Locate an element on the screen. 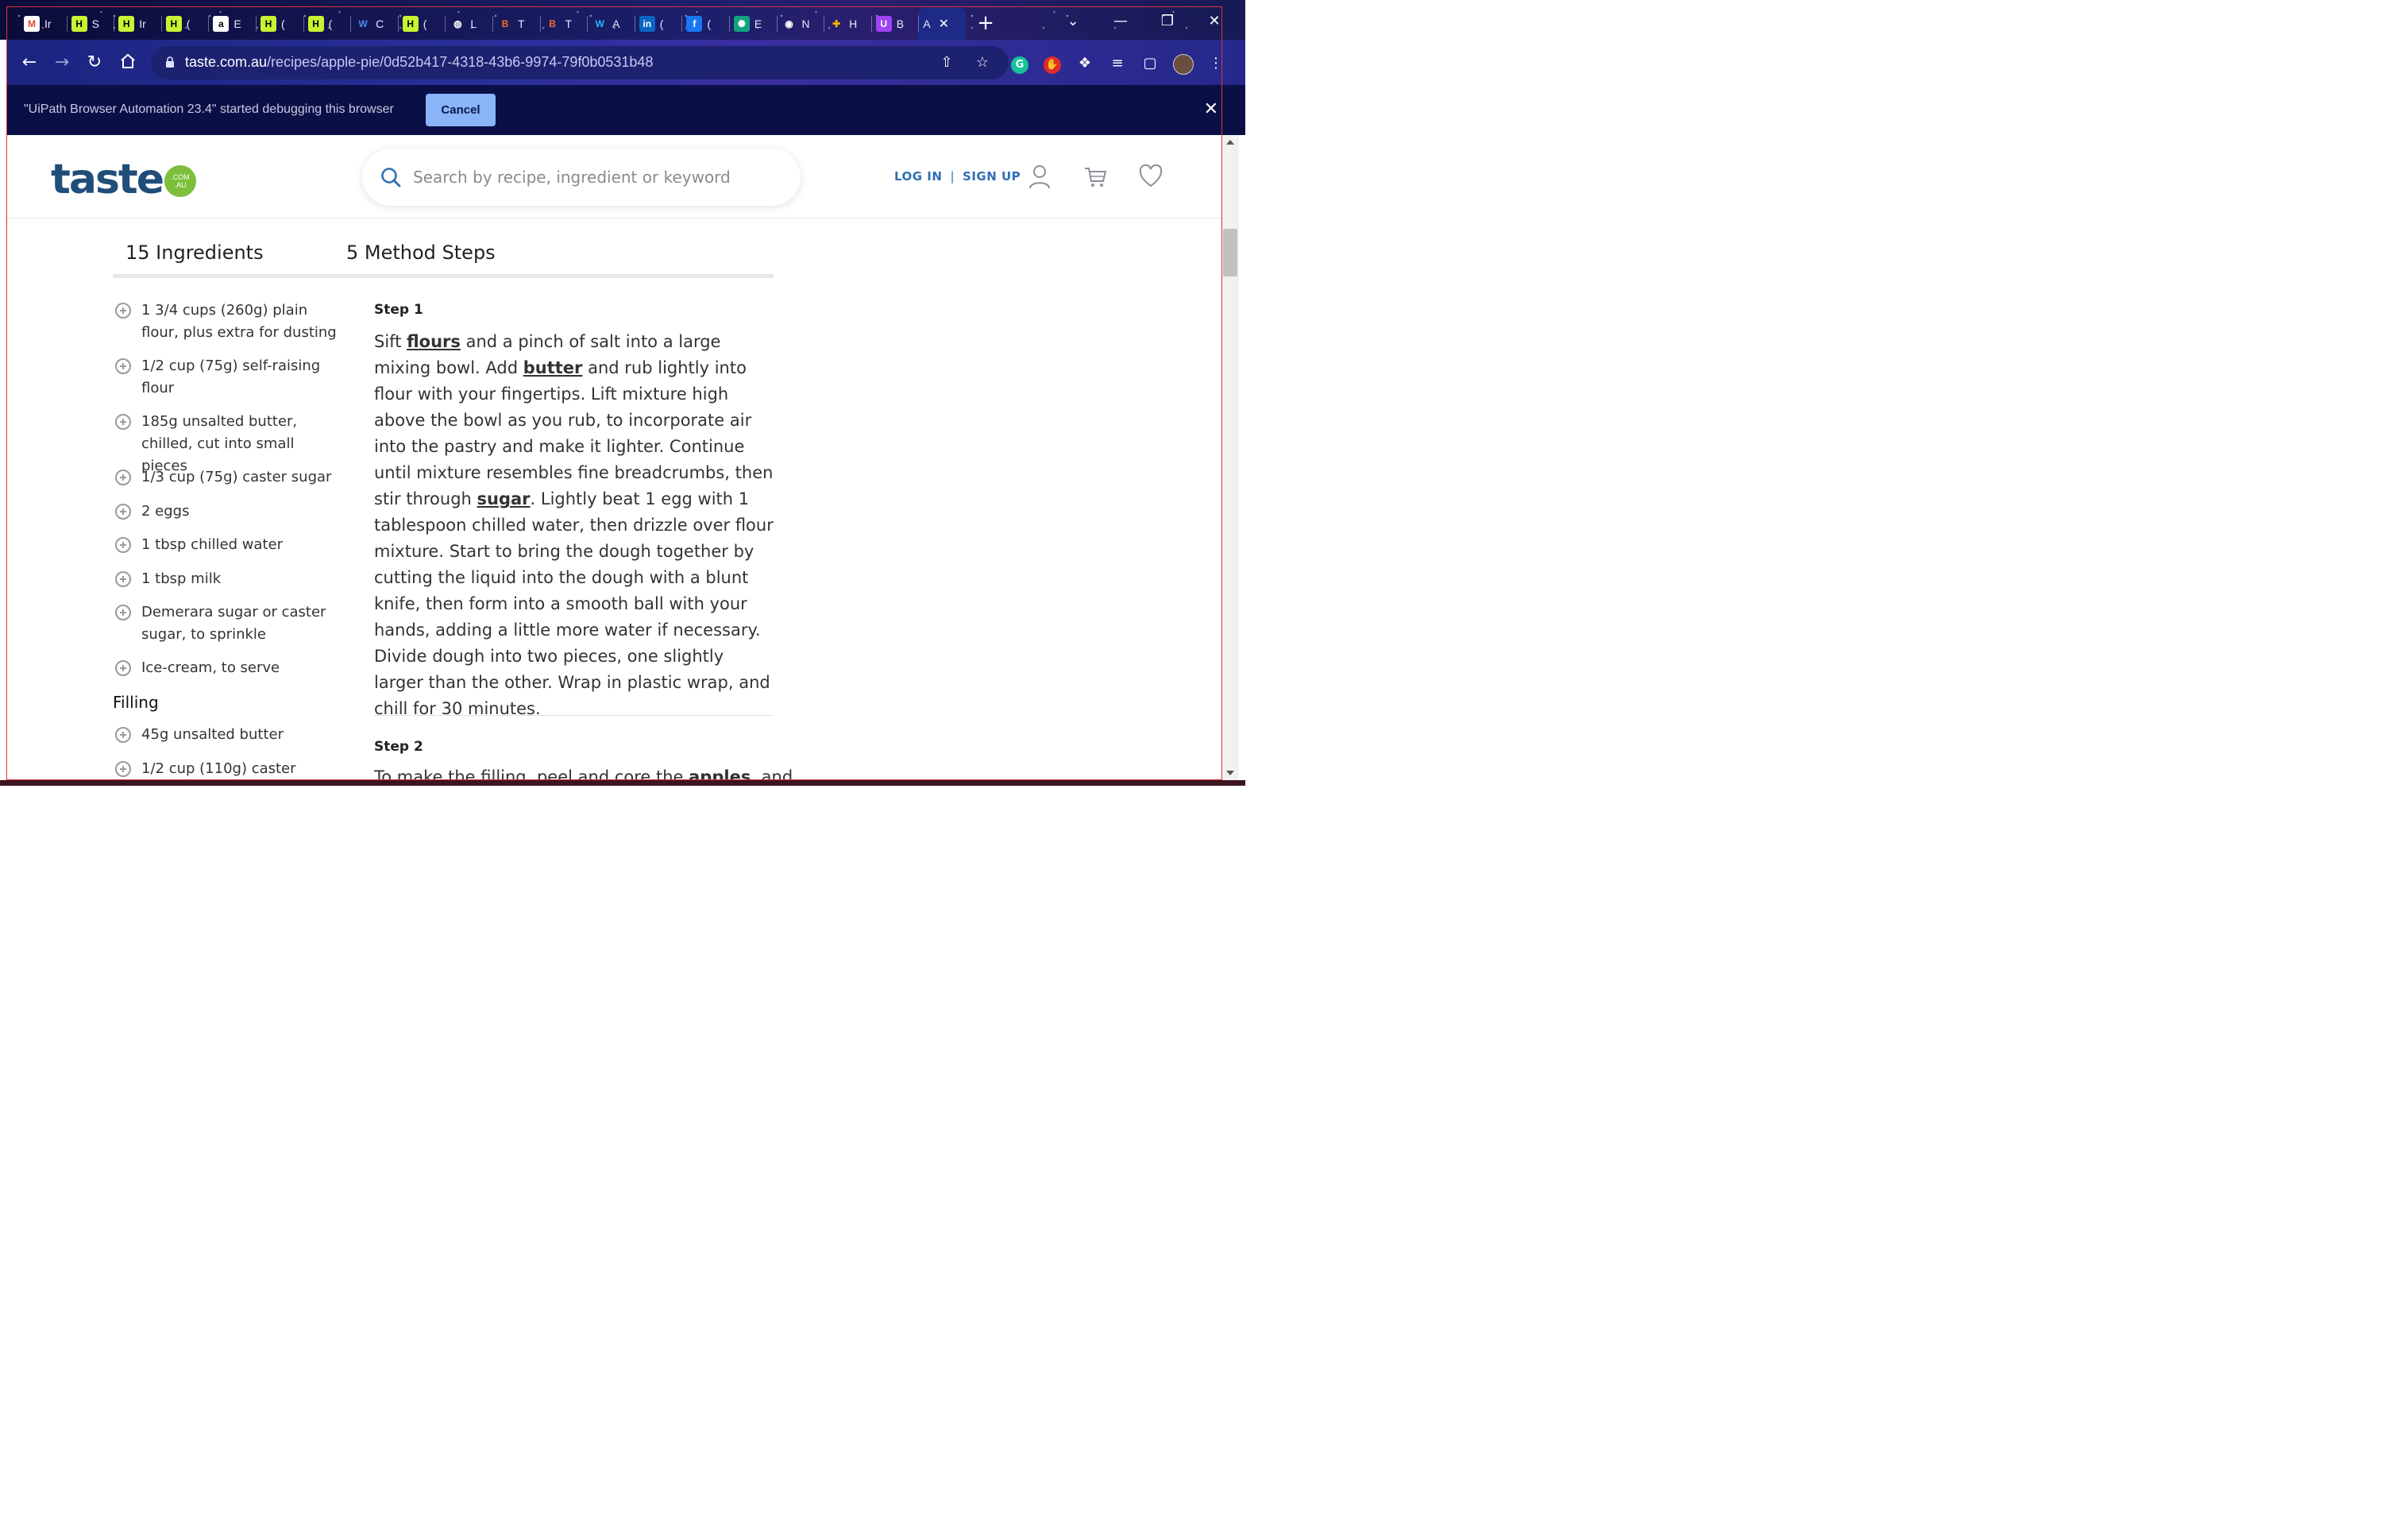 The image size is (2408, 1519). ingredient-item: 45g unsalted butter is located at coordinates (228, 735).